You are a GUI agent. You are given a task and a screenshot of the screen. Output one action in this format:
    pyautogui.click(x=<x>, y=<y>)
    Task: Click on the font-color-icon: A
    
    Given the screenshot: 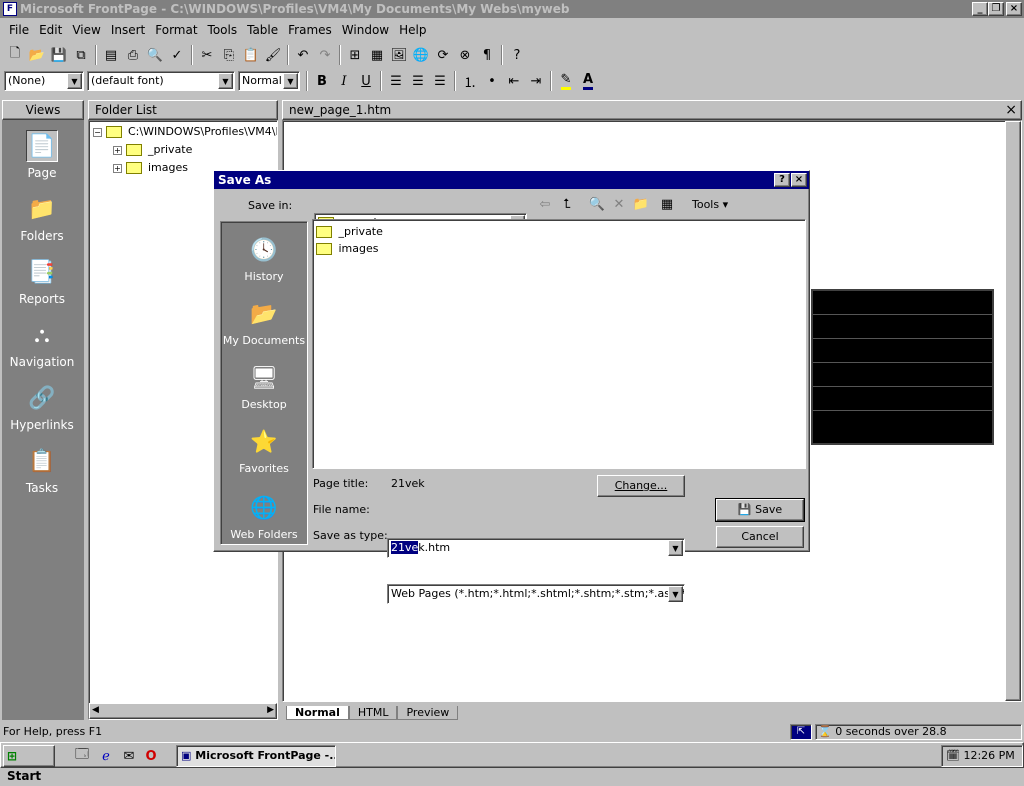 What is the action you would take?
    pyautogui.click(x=588, y=81)
    